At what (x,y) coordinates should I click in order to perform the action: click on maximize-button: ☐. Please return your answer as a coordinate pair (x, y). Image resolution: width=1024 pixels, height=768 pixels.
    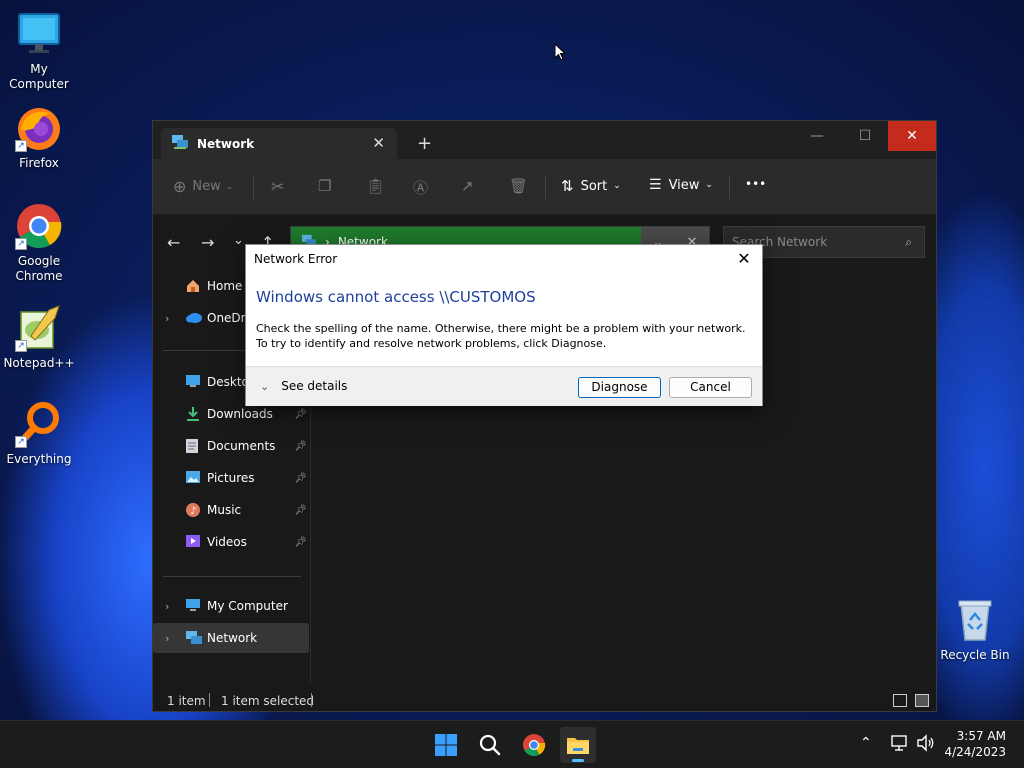
    Looking at the image, I should click on (865, 136).